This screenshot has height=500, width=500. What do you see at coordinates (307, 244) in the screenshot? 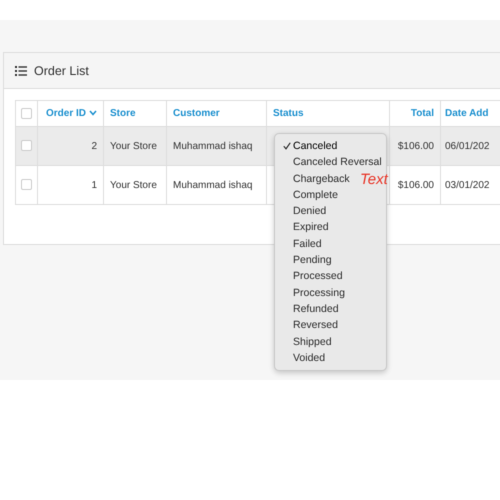
I see `status-option: Failed` at bounding box center [307, 244].